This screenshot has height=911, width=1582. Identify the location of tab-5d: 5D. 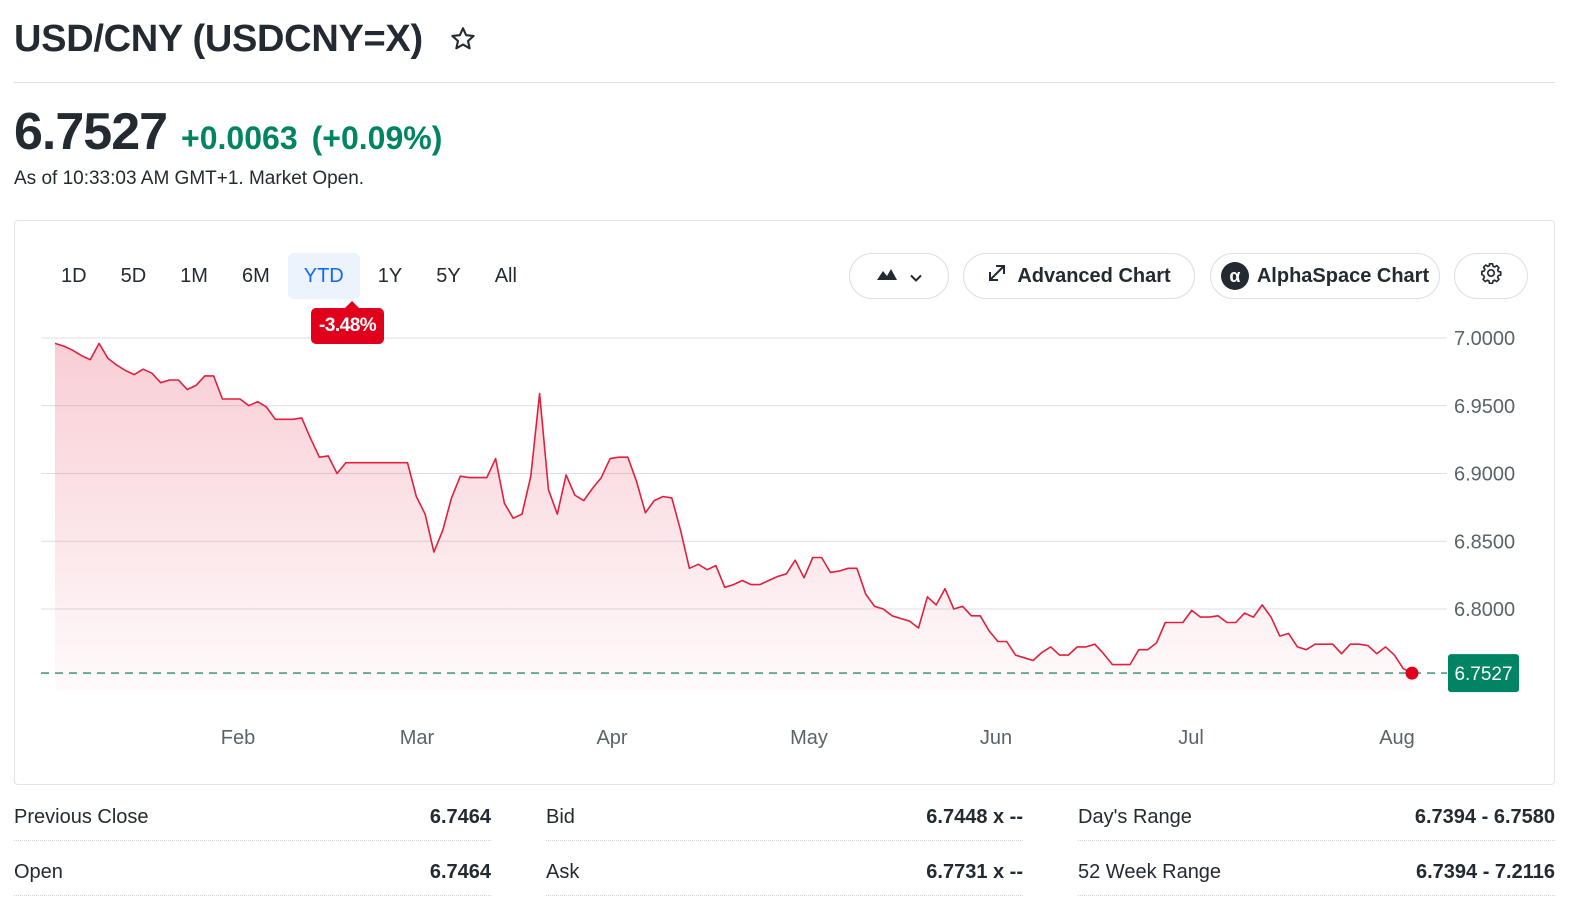
(134, 276).